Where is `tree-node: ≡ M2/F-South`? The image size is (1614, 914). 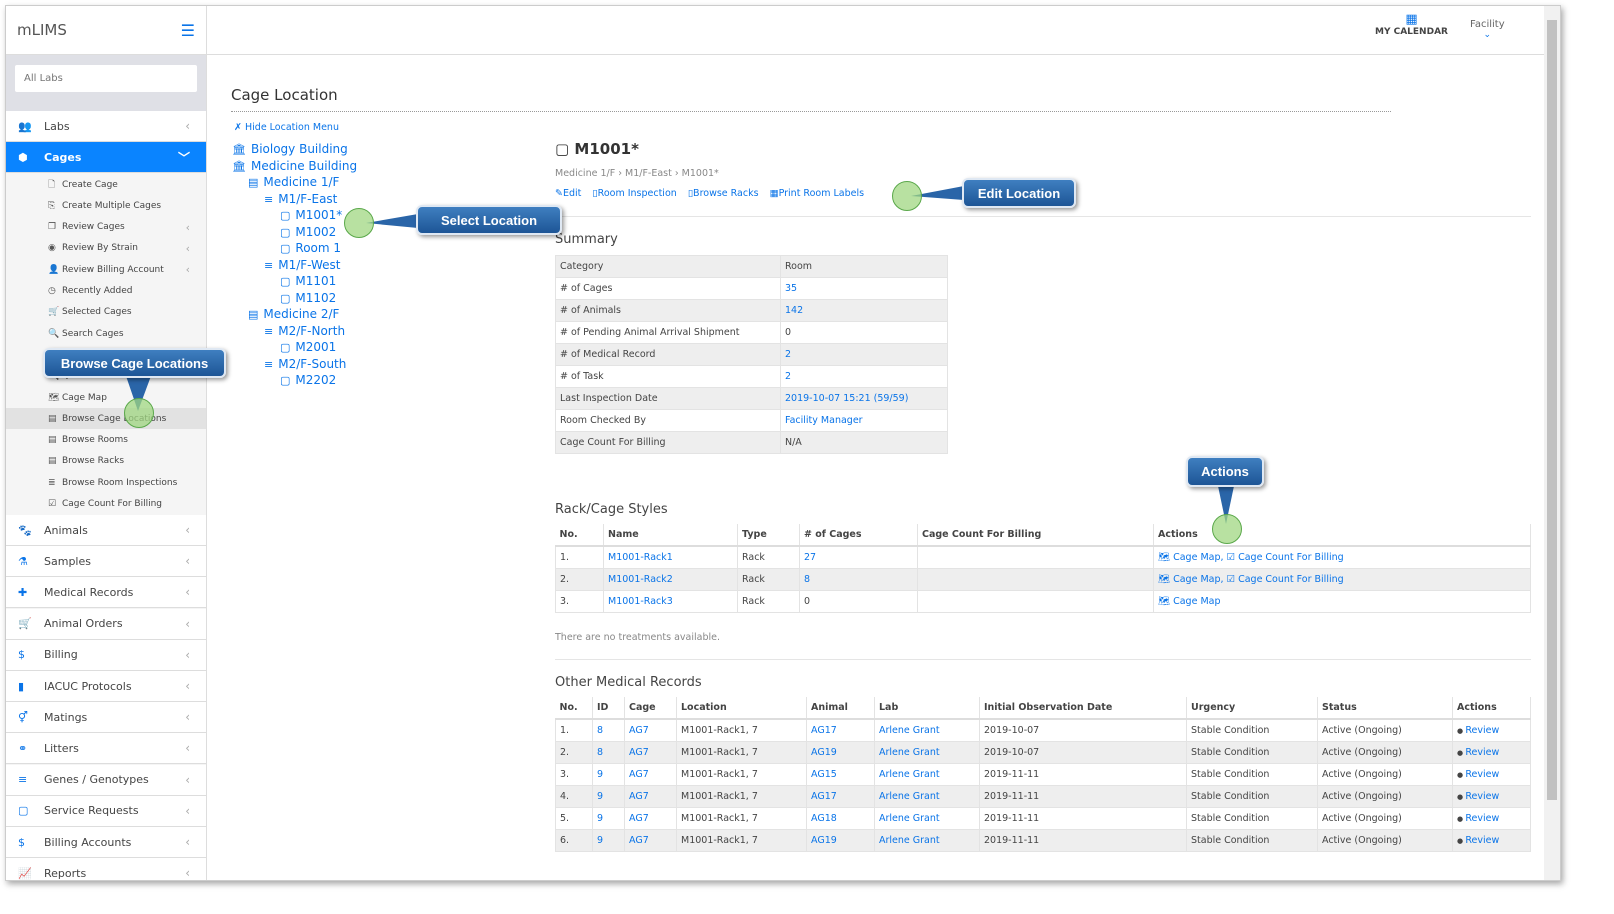 tree-node: ≡ M2/F-South is located at coordinates (305, 364).